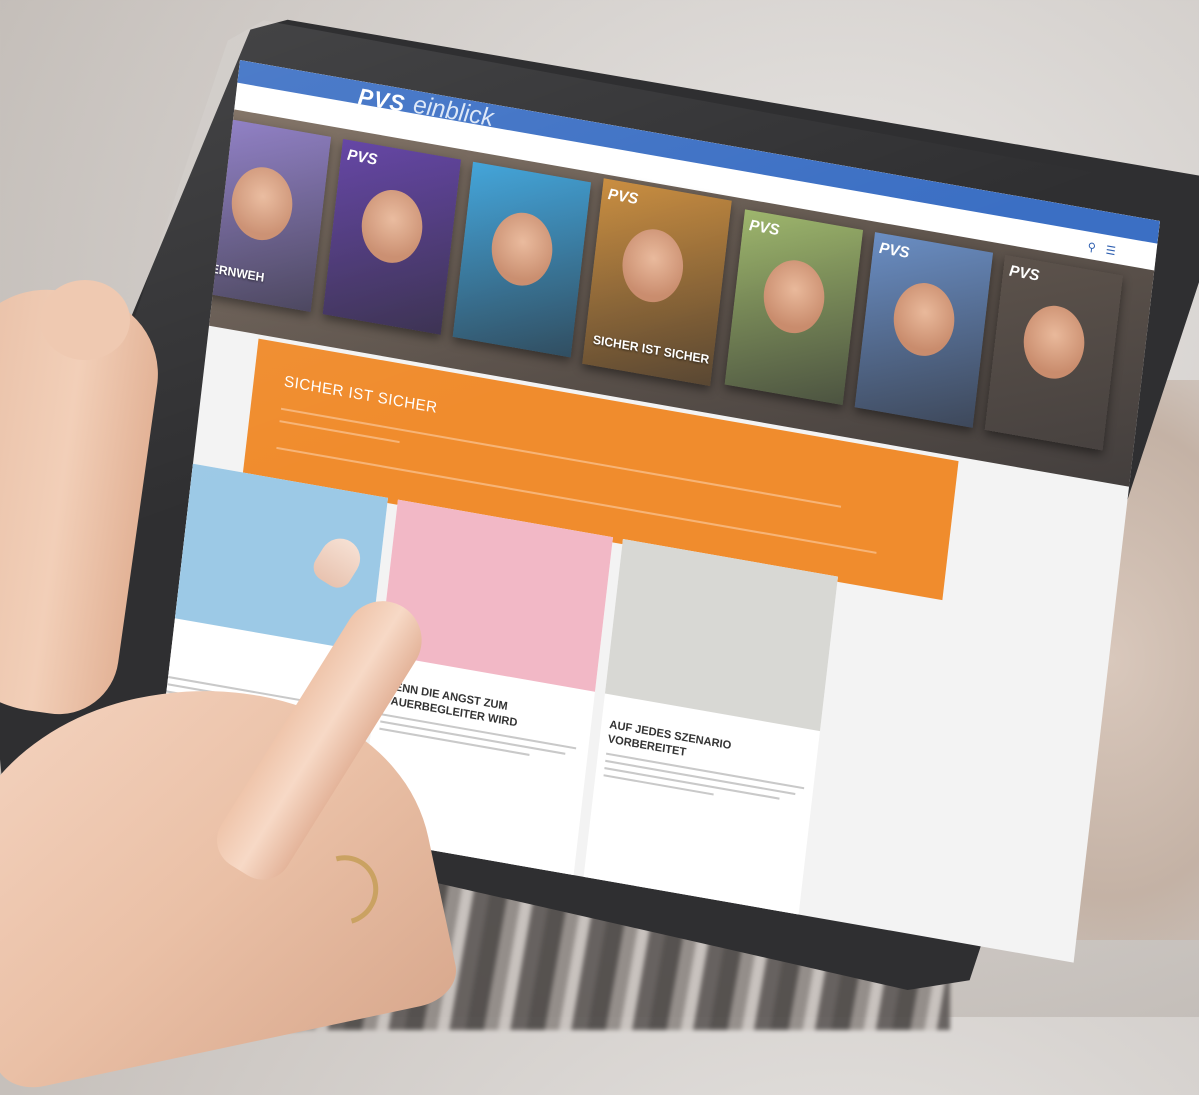 This screenshot has height=1095, width=1199. Describe the element at coordinates (710, 728) in the screenshot. I see `article-card: AUF JEDES SZENARIO VORBEREITET` at that location.